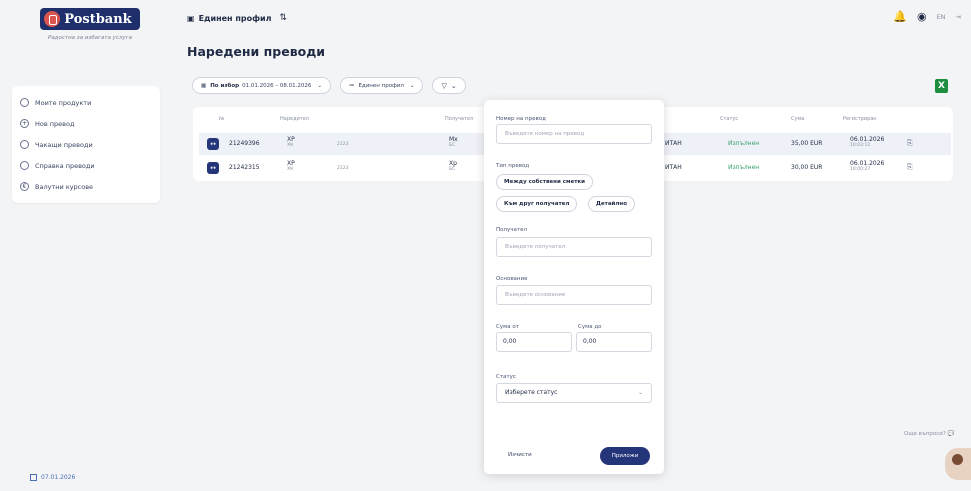  I want to click on sidebar-date-text: 07.01.2026, so click(58, 477).